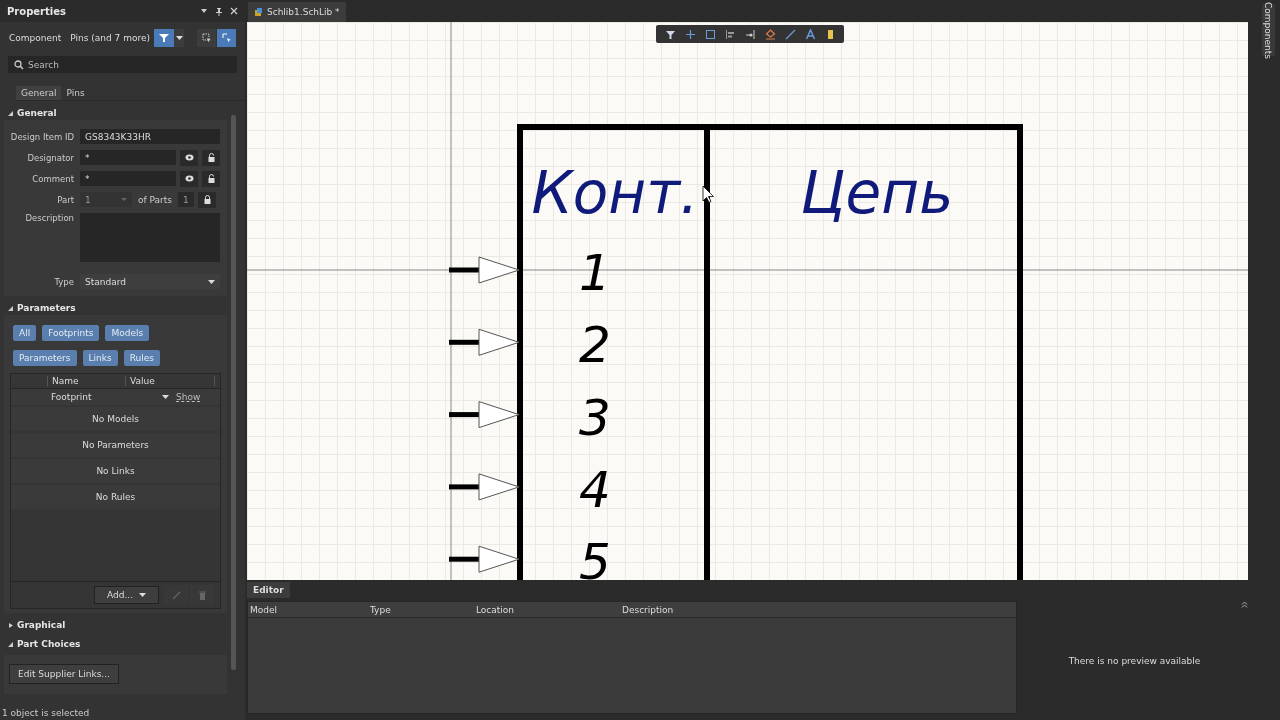 The height and width of the screenshot is (720, 1280). What do you see at coordinates (1244, 604) in the screenshot?
I see `collapse-icon` at bounding box center [1244, 604].